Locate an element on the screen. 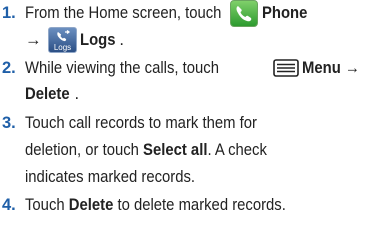 This screenshot has width=373, height=240. select-all-label: Select all is located at coordinates (175, 150).